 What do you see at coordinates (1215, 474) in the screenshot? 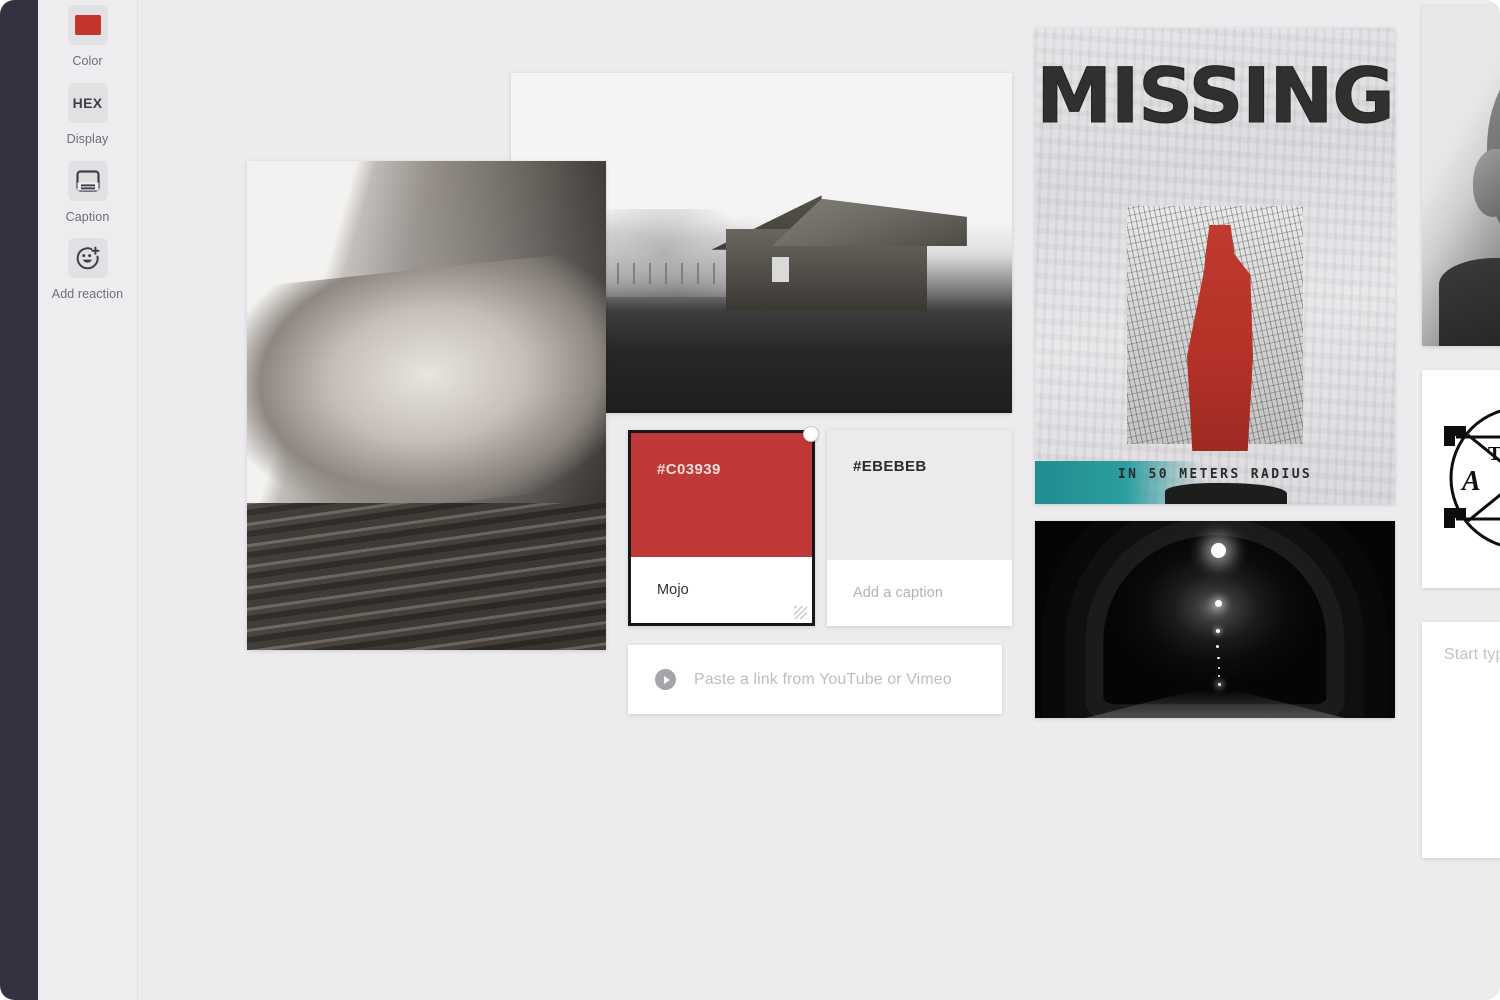
I see `poster-subline: IN 50 METERS RADIUS` at bounding box center [1215, 474].